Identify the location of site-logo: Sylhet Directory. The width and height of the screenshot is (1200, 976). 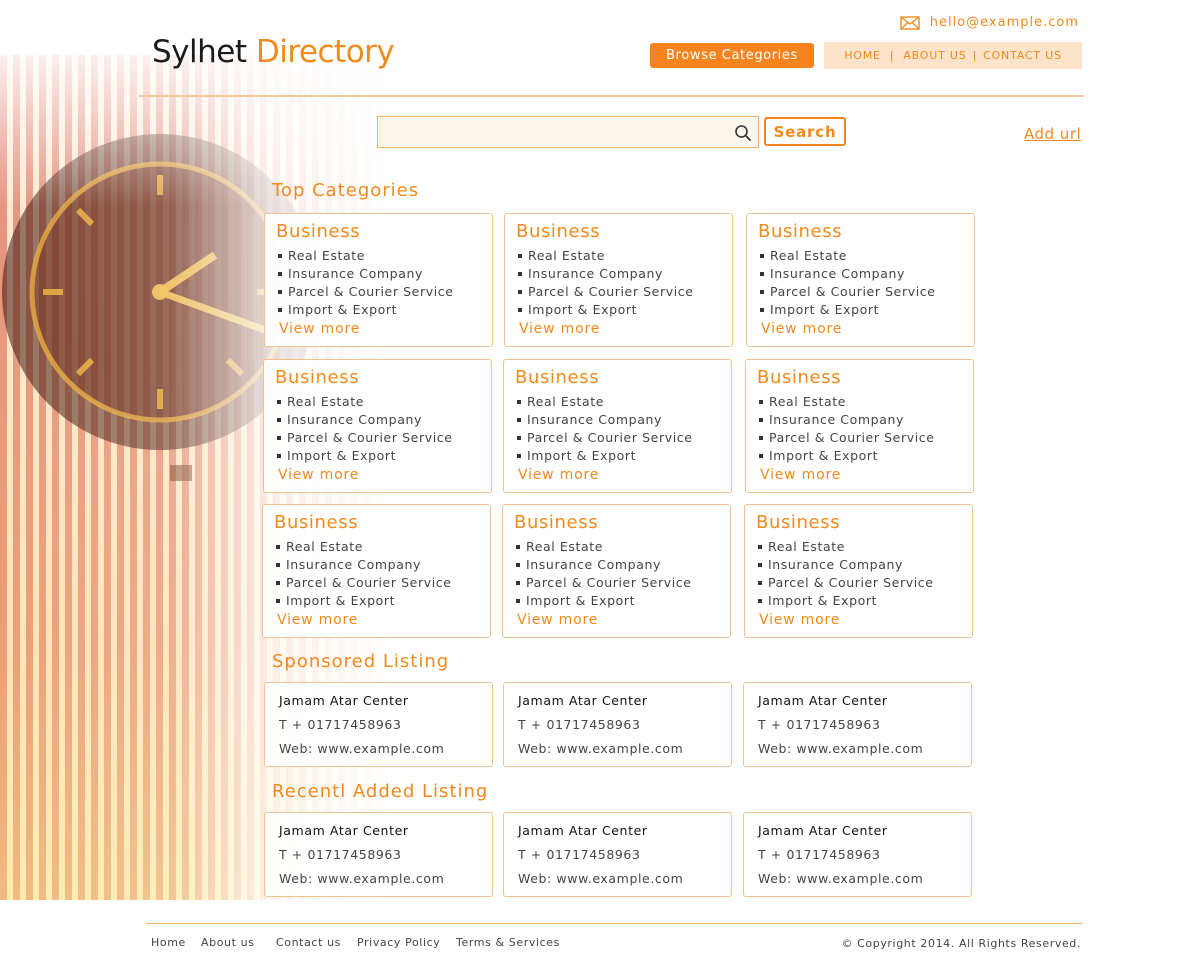
(273, 52).